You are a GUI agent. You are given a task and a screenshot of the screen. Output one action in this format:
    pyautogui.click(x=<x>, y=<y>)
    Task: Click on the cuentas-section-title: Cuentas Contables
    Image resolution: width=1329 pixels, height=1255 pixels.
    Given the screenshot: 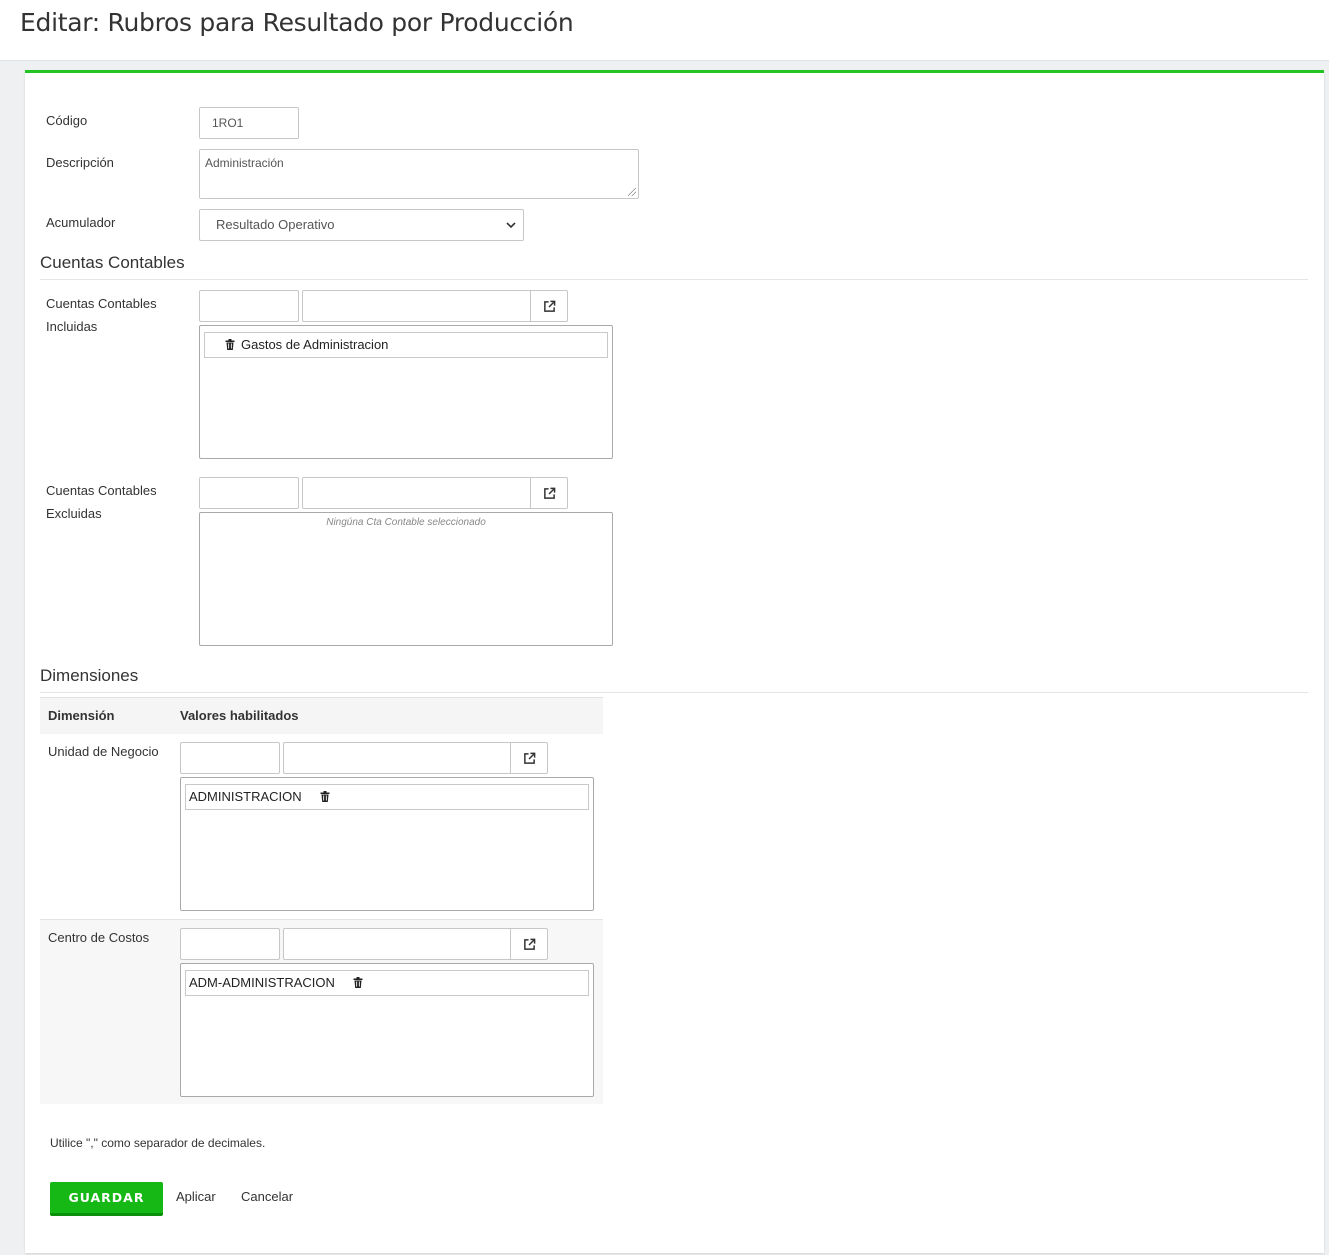 What is the action you would take?
    pyautogui.click(x=674, y=266)
    